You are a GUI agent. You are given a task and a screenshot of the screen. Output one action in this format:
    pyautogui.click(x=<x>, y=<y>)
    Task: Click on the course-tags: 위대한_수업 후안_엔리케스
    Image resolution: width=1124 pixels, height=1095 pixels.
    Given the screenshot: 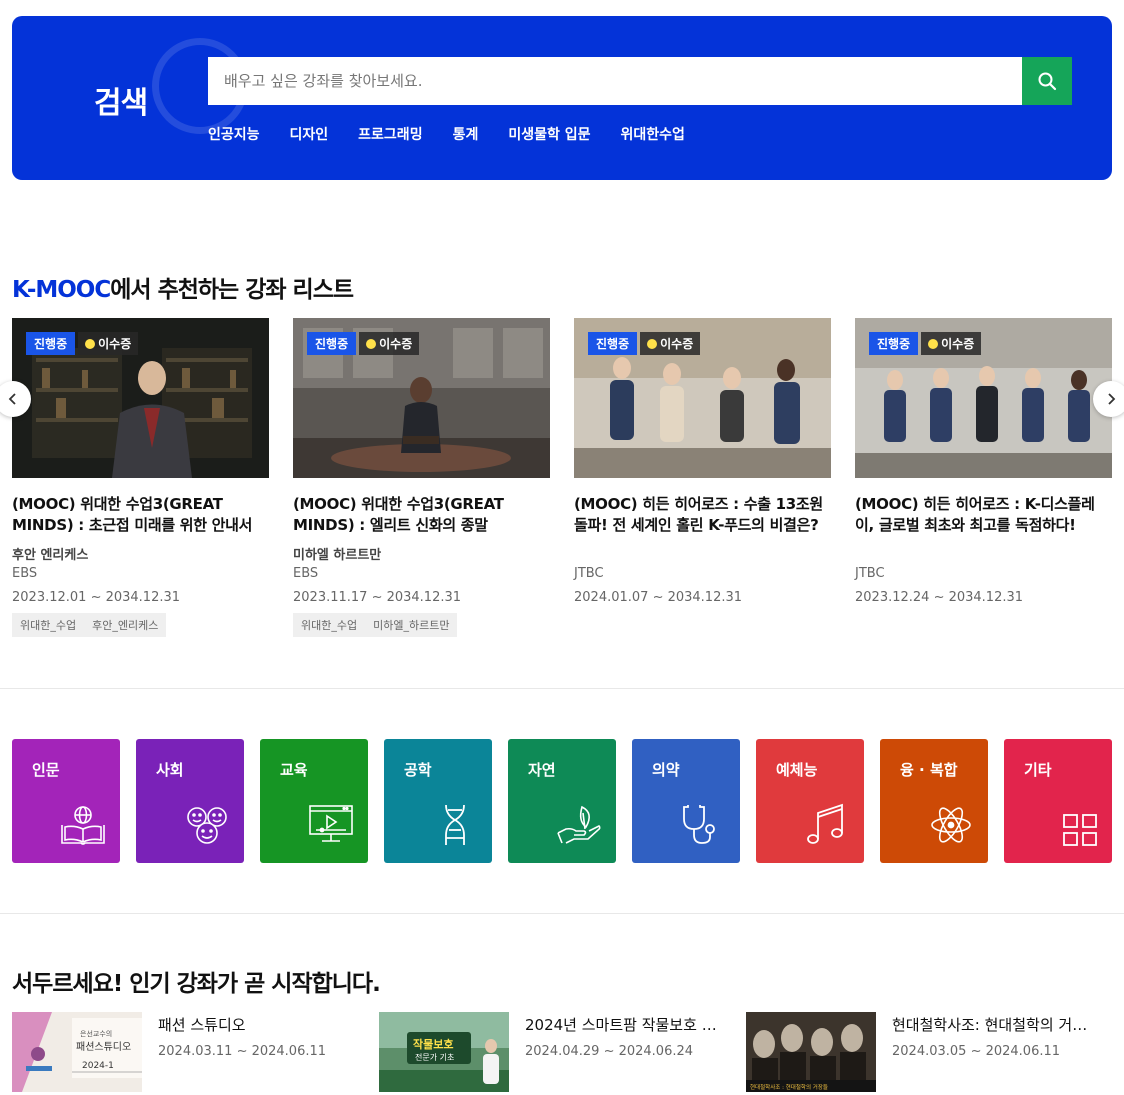 What is the action you would take?
    pyautogui.click(x=140, y=625)
    